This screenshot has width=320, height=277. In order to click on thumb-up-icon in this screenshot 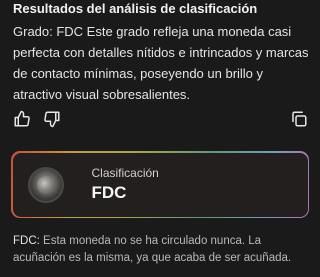, I will do `click(22, 119)`.